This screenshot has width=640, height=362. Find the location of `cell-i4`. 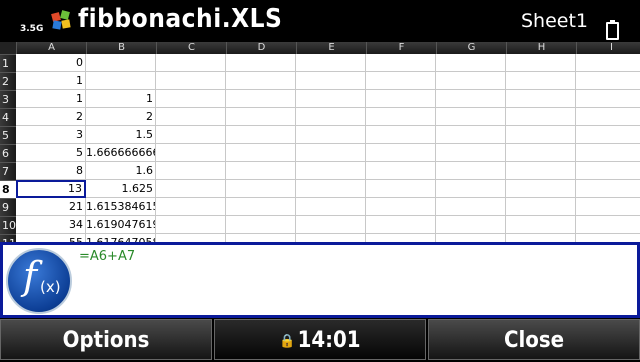

cell-i4 is located at coordinates (608, 117).